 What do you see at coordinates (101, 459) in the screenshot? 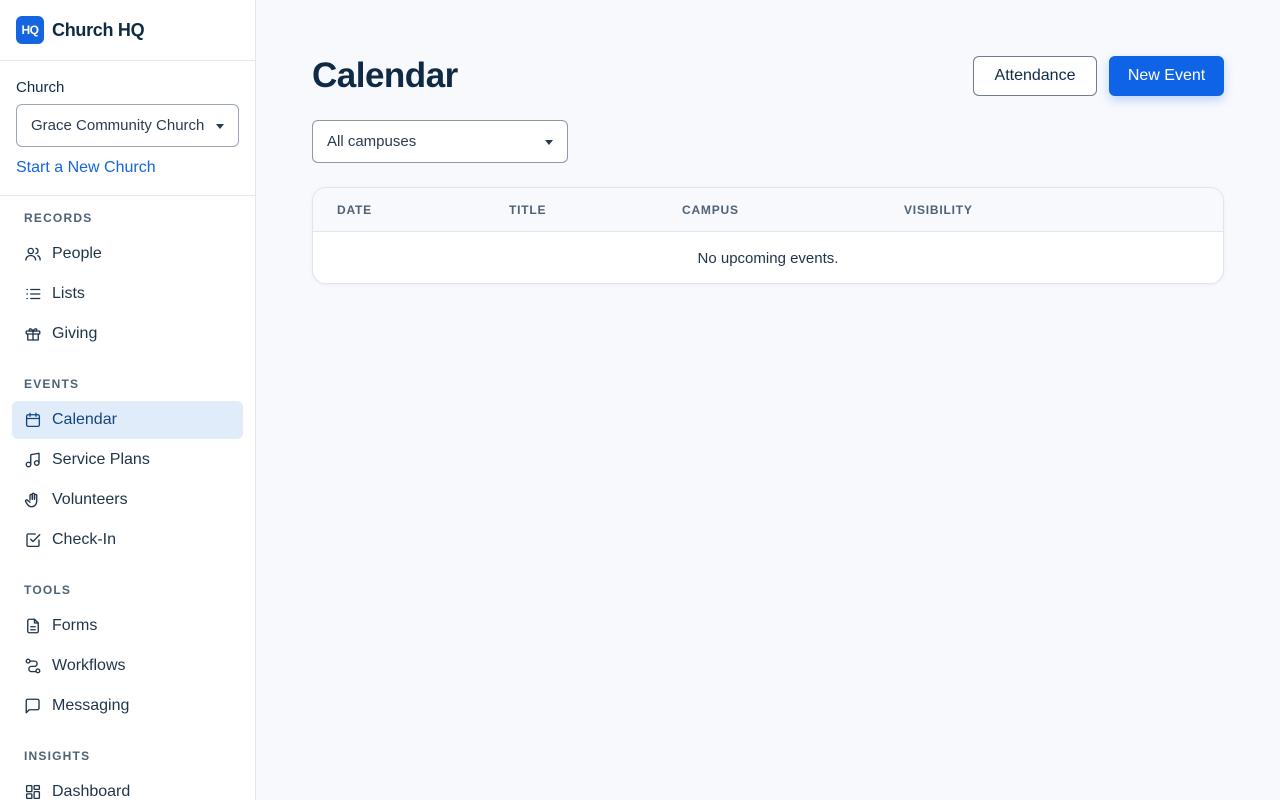
I see `sidebar-item-label: Service Plans` at bounding box center [101, 459].